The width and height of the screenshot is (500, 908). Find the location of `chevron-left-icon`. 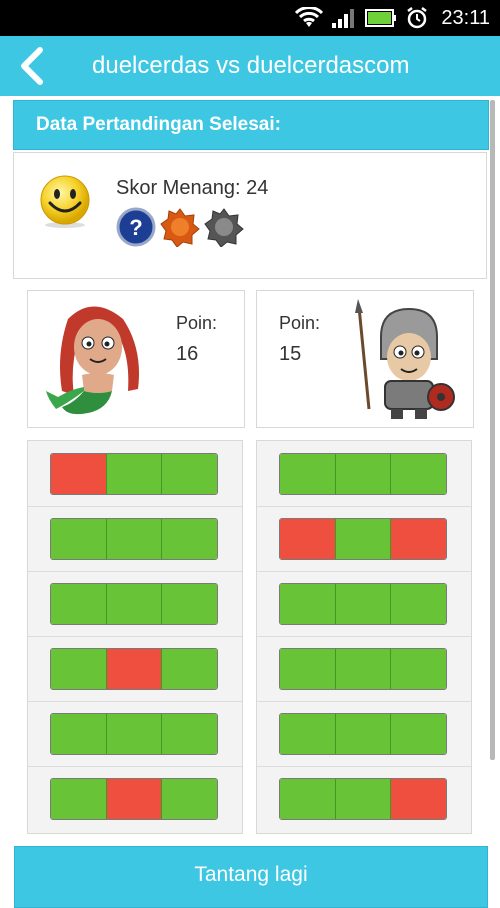

chevron-left-icon is located at coordinates (32, 66).